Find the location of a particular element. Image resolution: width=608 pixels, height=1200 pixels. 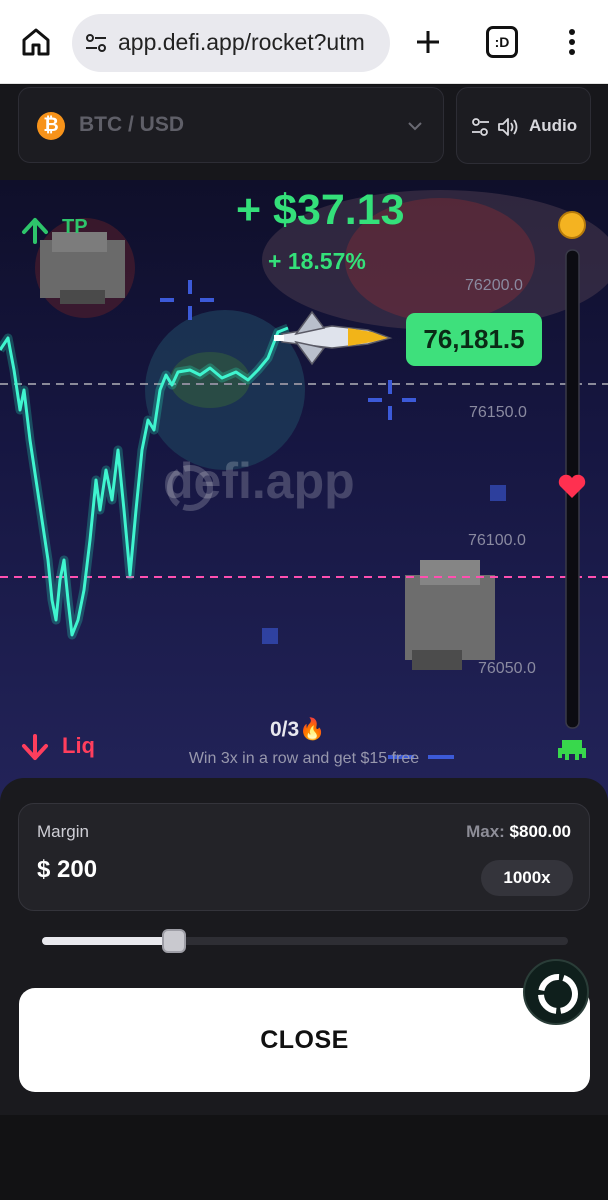

slider-thumb is located at coordinates (173, 941).